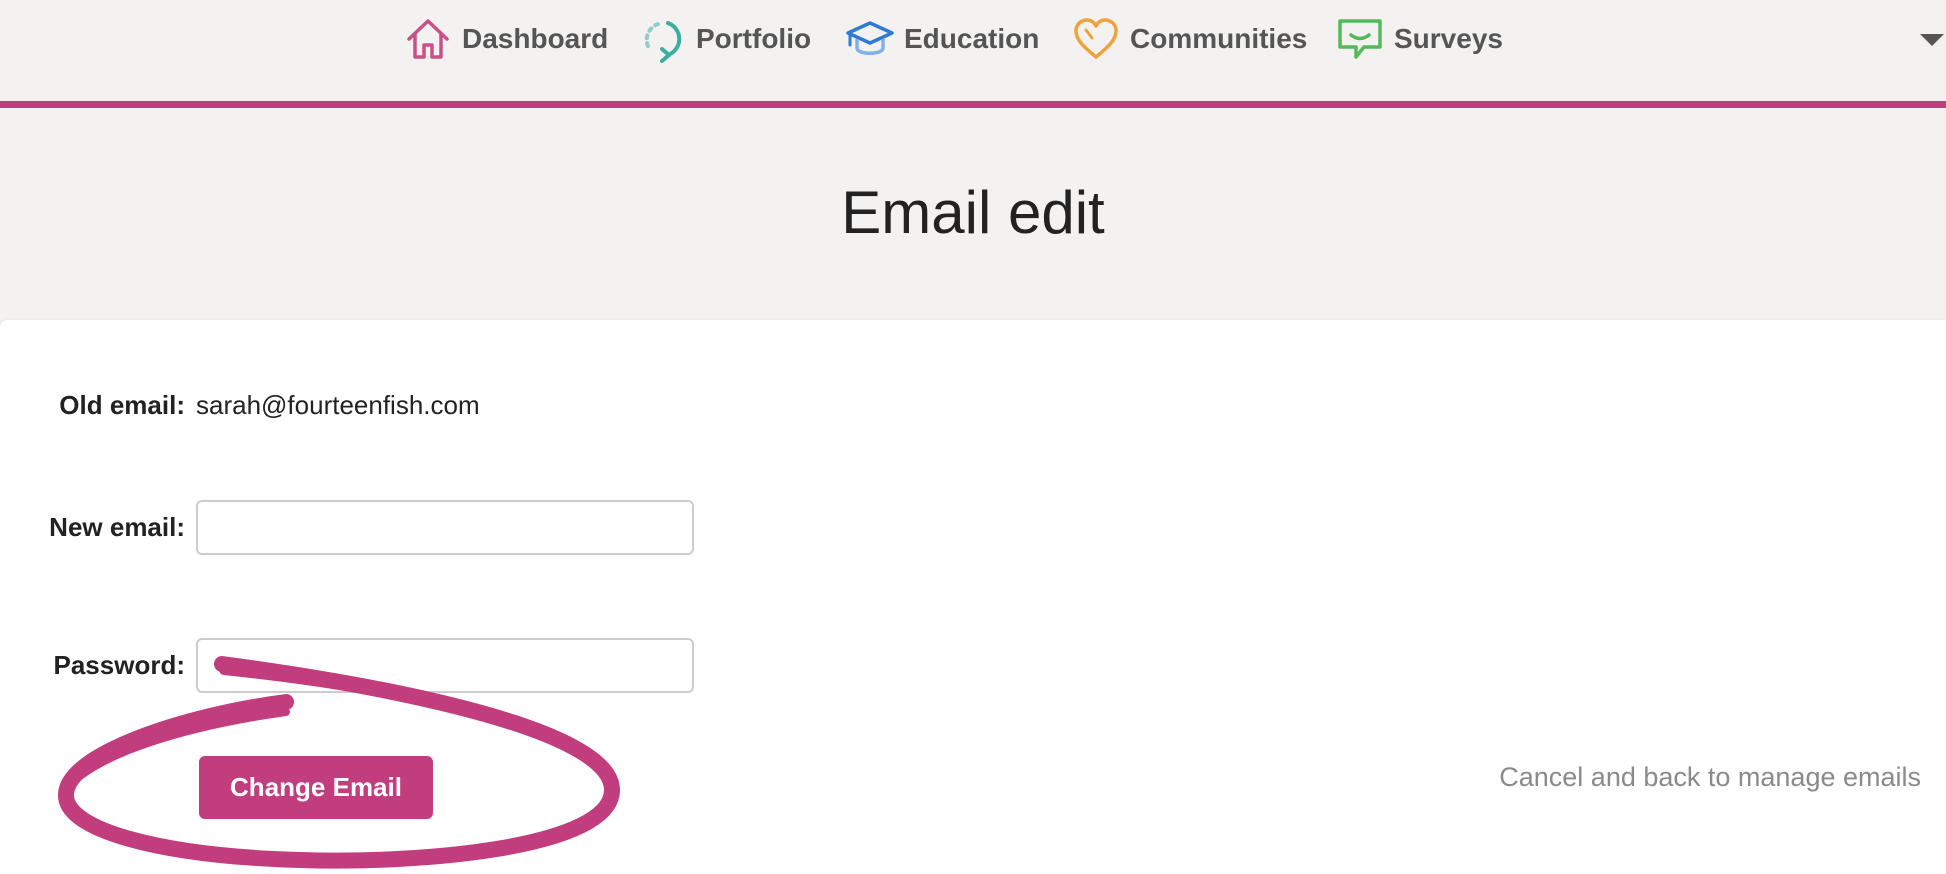 The image size is (1946, 874). Describe the element at coordinates (316, 787) in the screenshot. I see `change-email-button: Change Email` at that location.